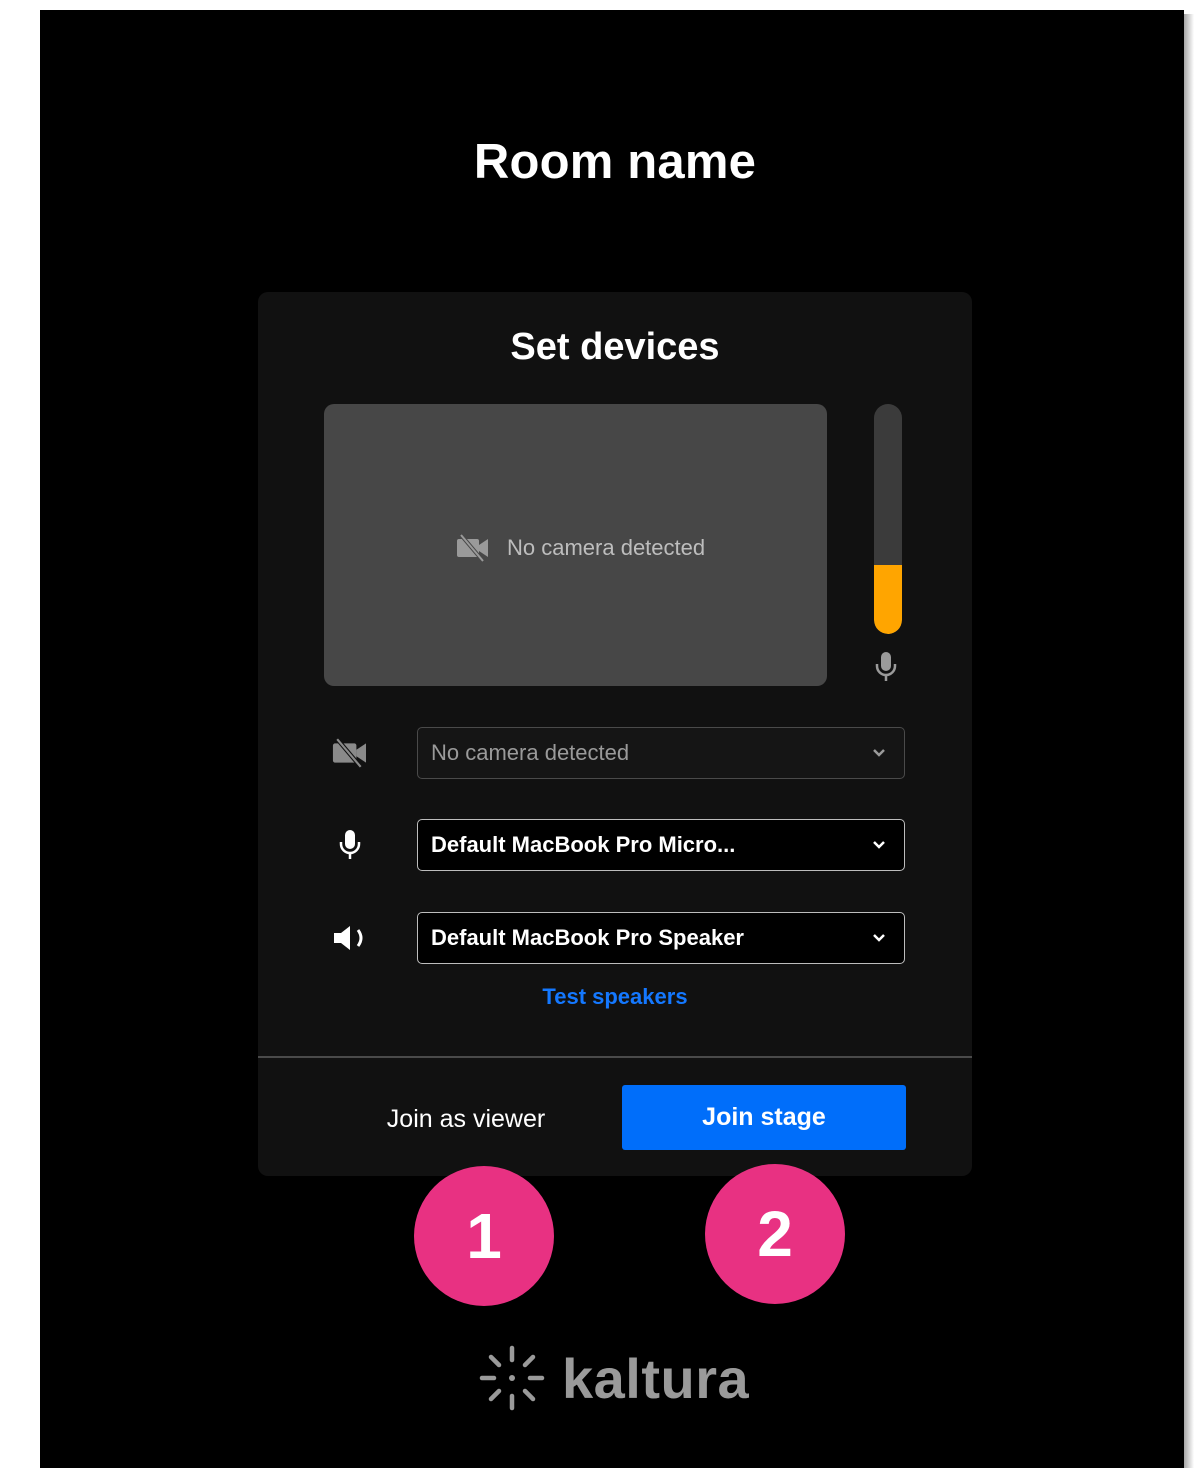  What do you see at coordinates (661, 753) in the screenshot?
I see `camera-select: No camera detected` at bounding box center [661, 753].